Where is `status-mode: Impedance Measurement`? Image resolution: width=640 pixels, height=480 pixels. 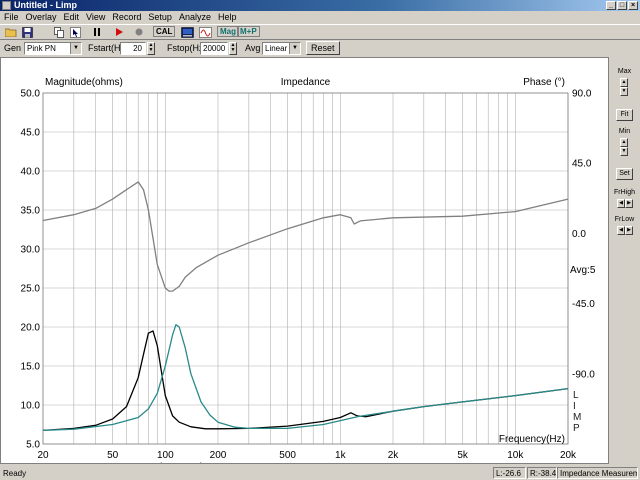 status-mode: Impedance Measurement is located at coordinates (597, 473).